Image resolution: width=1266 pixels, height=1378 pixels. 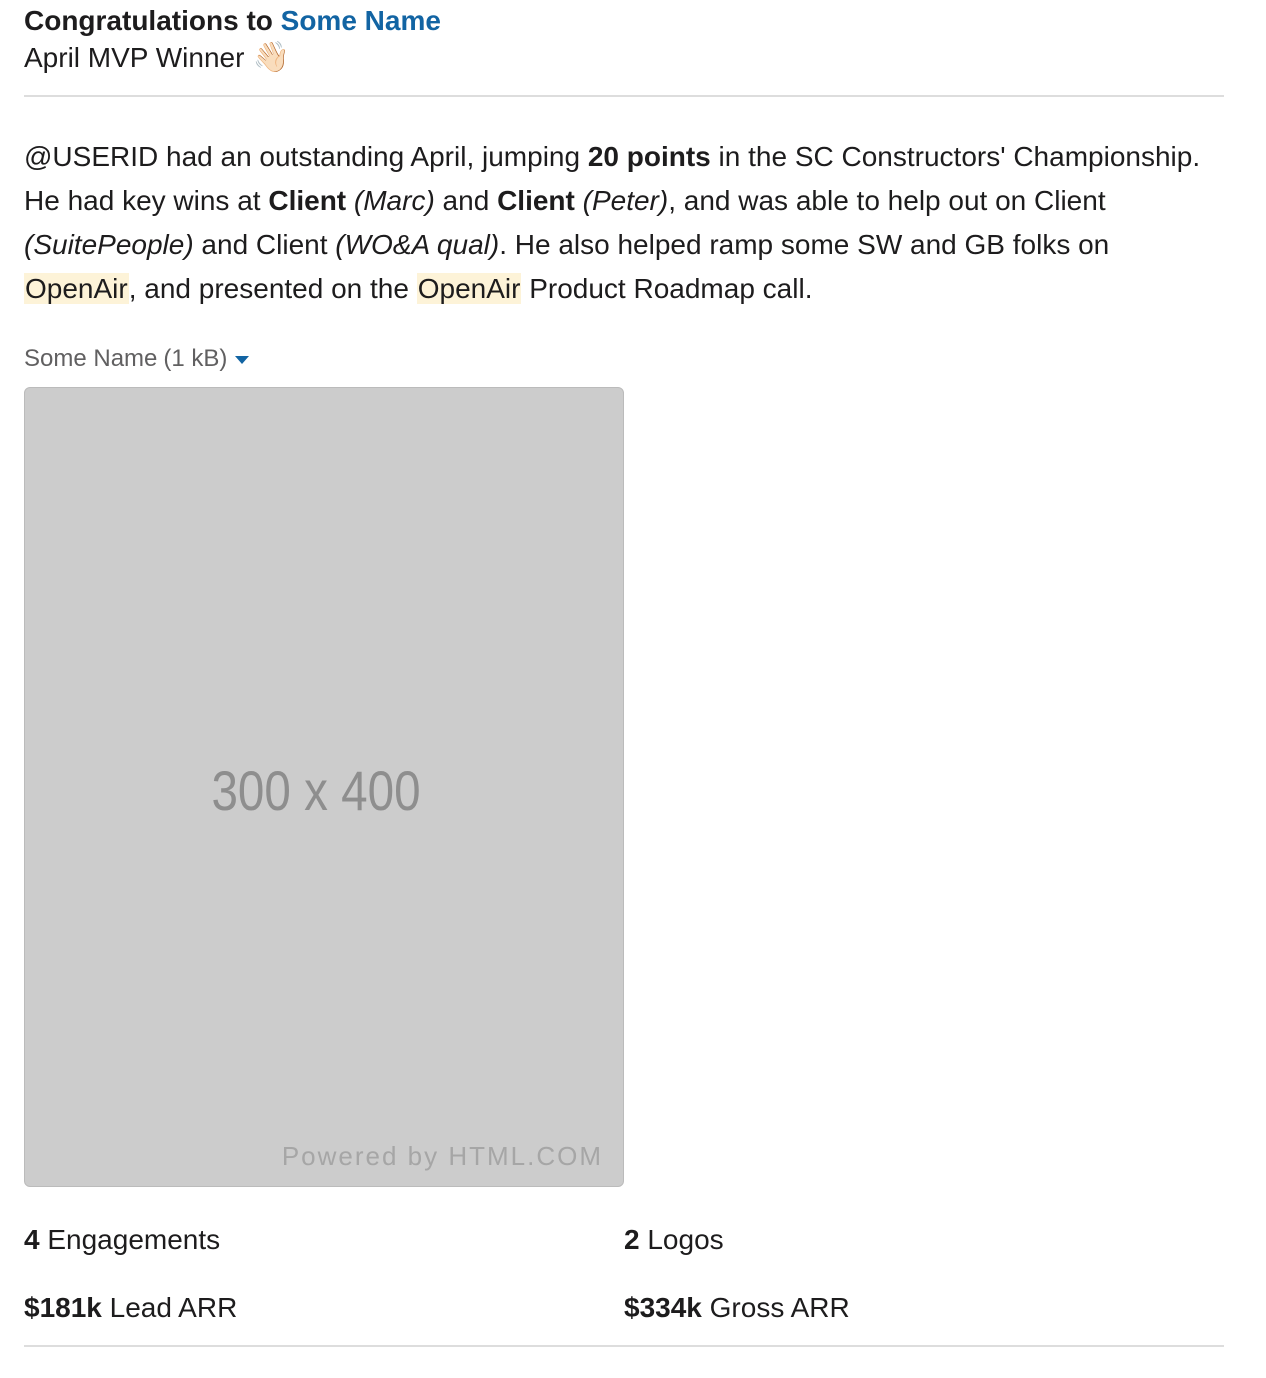 I want to click on body-italic: (WO&A qual), so click(x=417, y=244).